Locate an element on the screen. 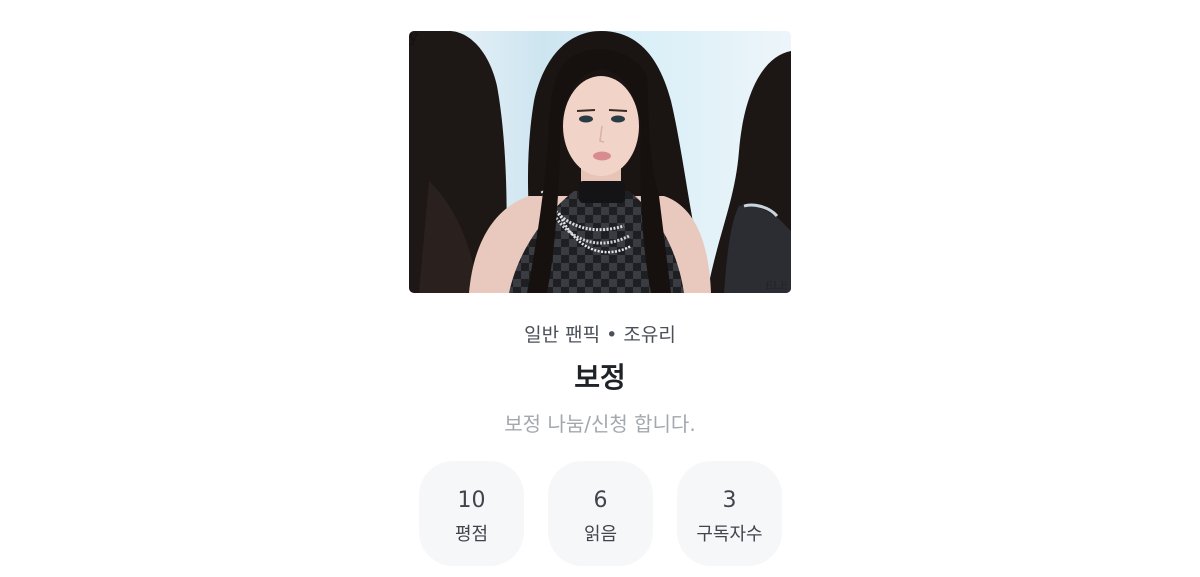 The height and width of the screenshot is (577, 1200). work-title: 보정 is located at coordinates (600, 377).